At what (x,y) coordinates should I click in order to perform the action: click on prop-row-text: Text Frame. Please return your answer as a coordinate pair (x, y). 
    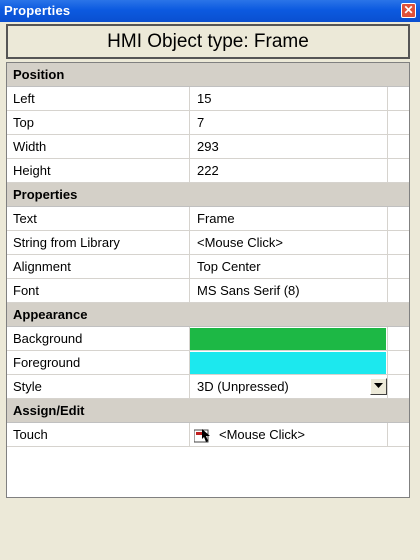
    Looking at the image, I should click on (208, 219).